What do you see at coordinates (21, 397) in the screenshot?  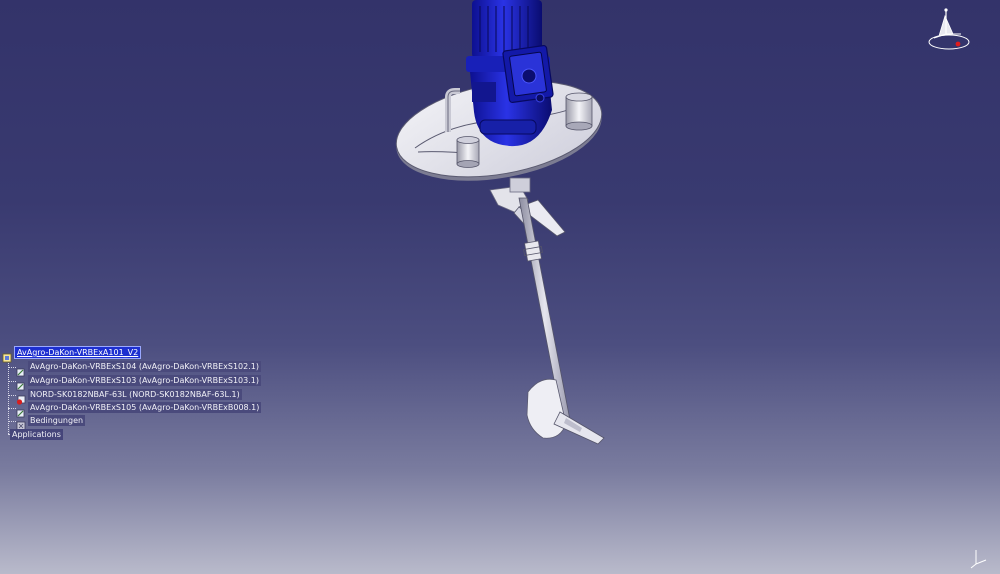 I see `part-error-icon` at bounding box center [21, 397].